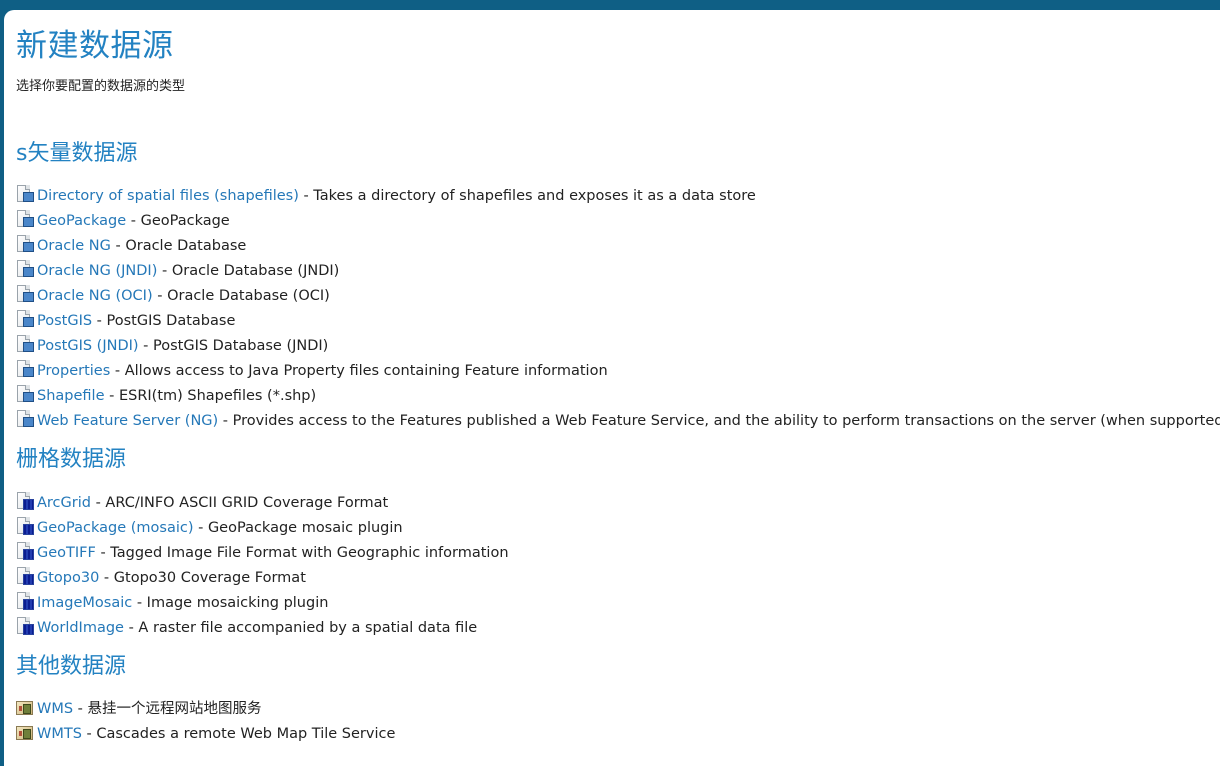 This screenshot has height=766, width=1220. I want to click on store-type-item: ImageMosaic - Image mosaicking plugin, so click(262, 603).